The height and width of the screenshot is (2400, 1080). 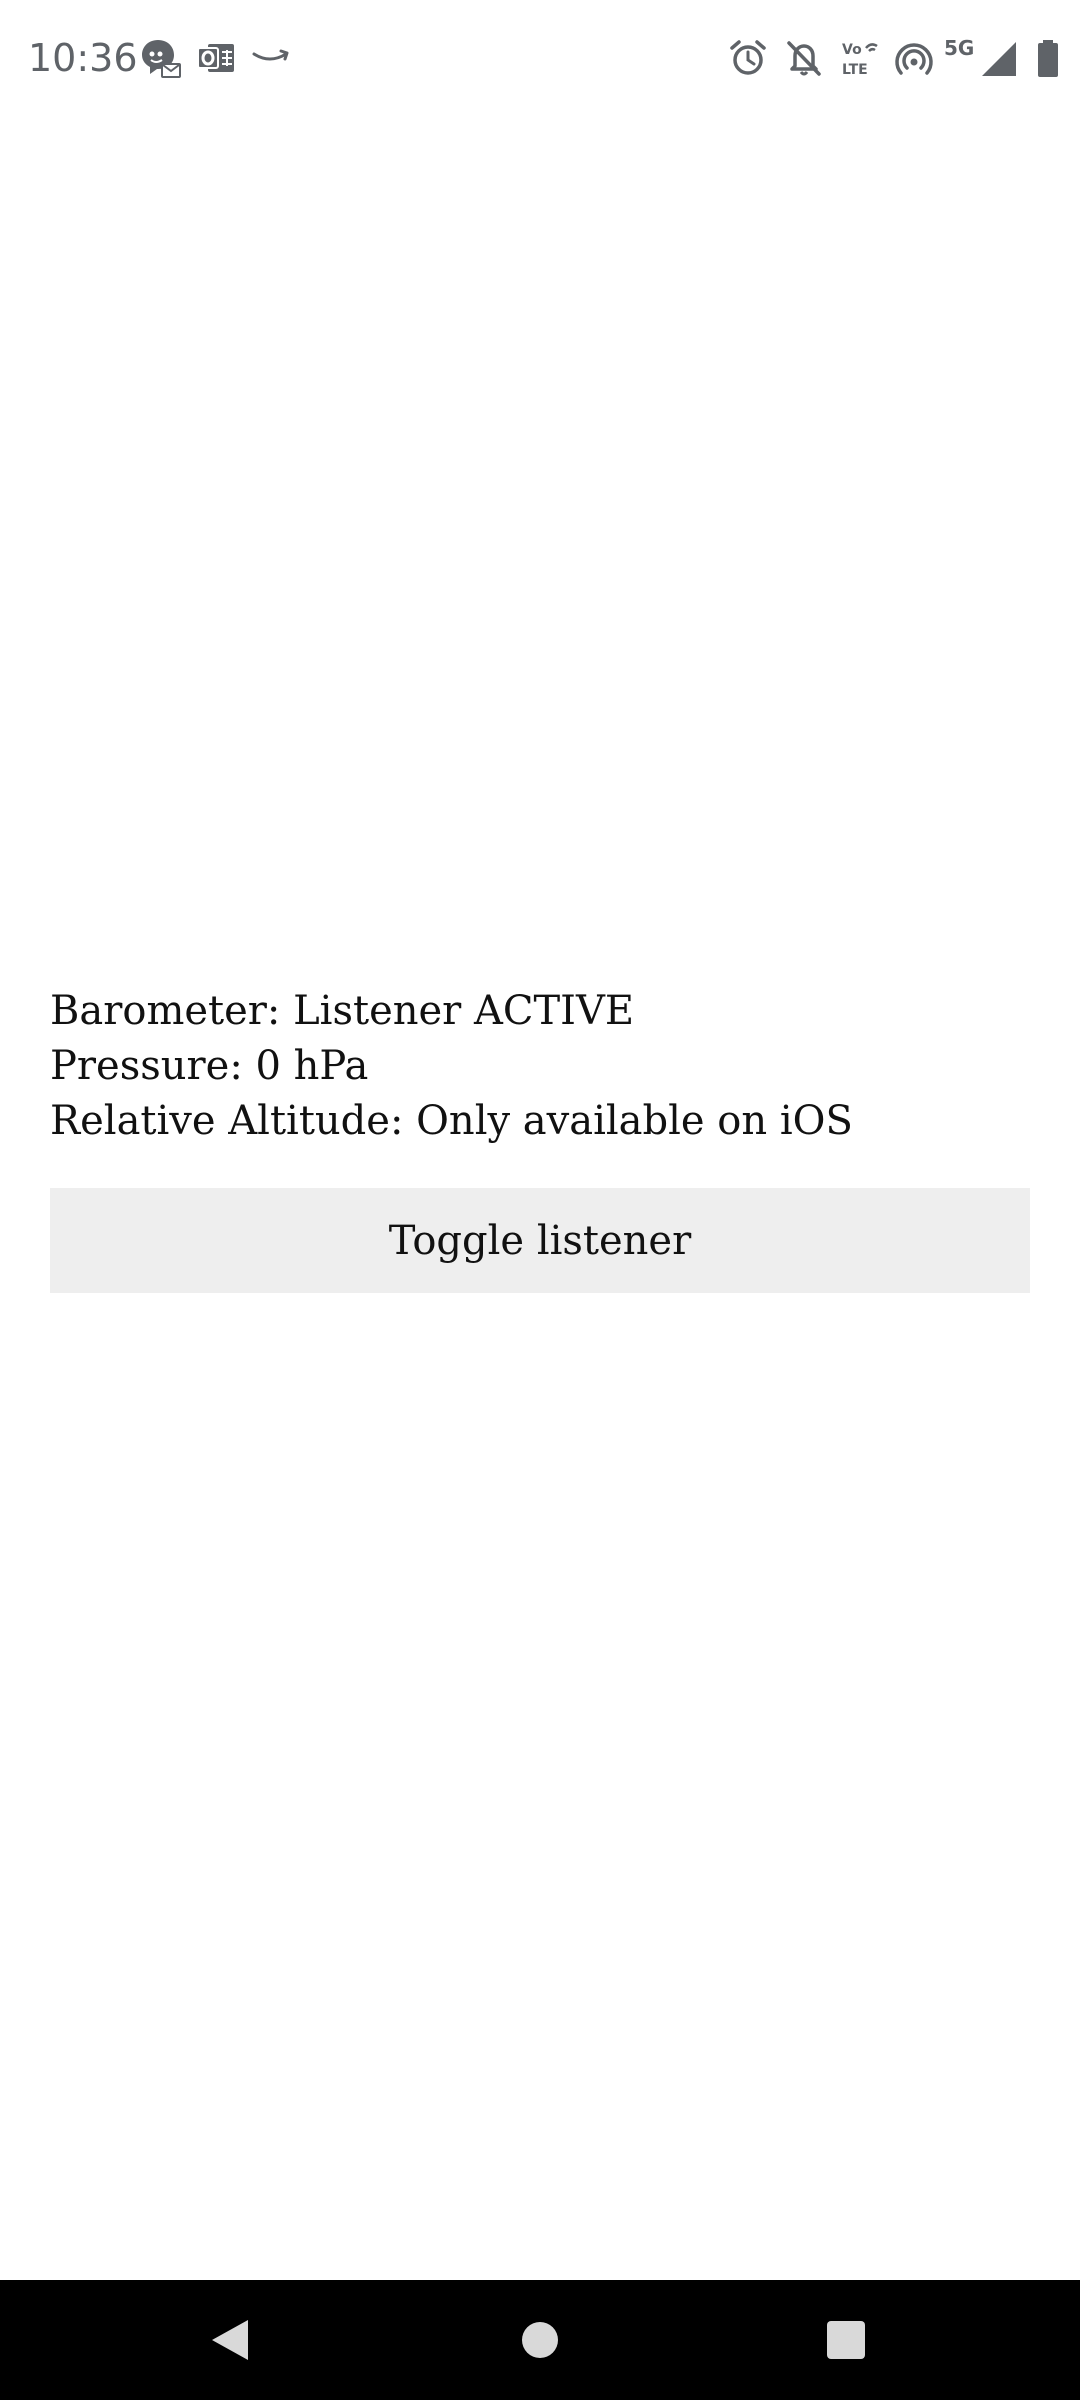 I want to click on chat-notification-icon, so click(x=160, y=58).